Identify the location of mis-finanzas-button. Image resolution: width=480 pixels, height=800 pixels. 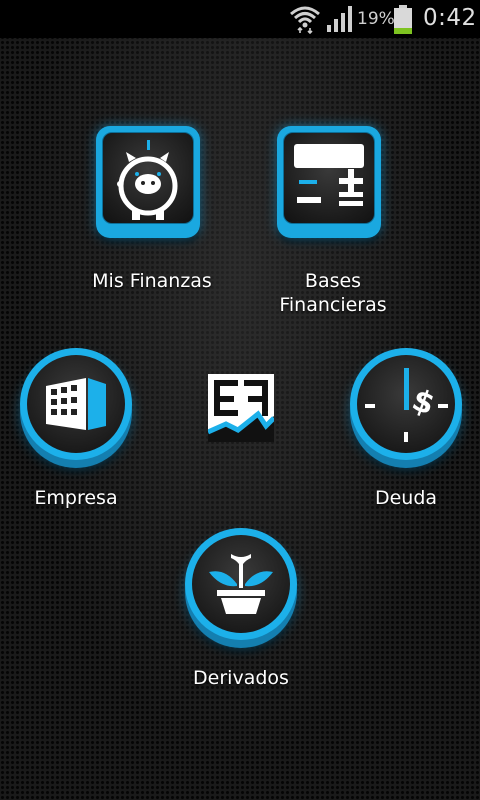
(148, 182).